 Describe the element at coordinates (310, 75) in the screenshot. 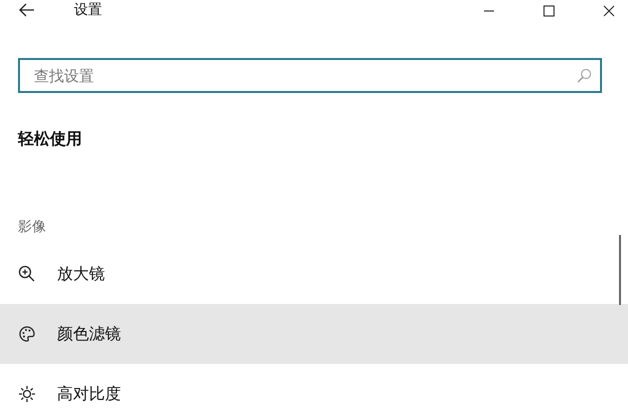

I see `search-field: 查找设置` at that location.